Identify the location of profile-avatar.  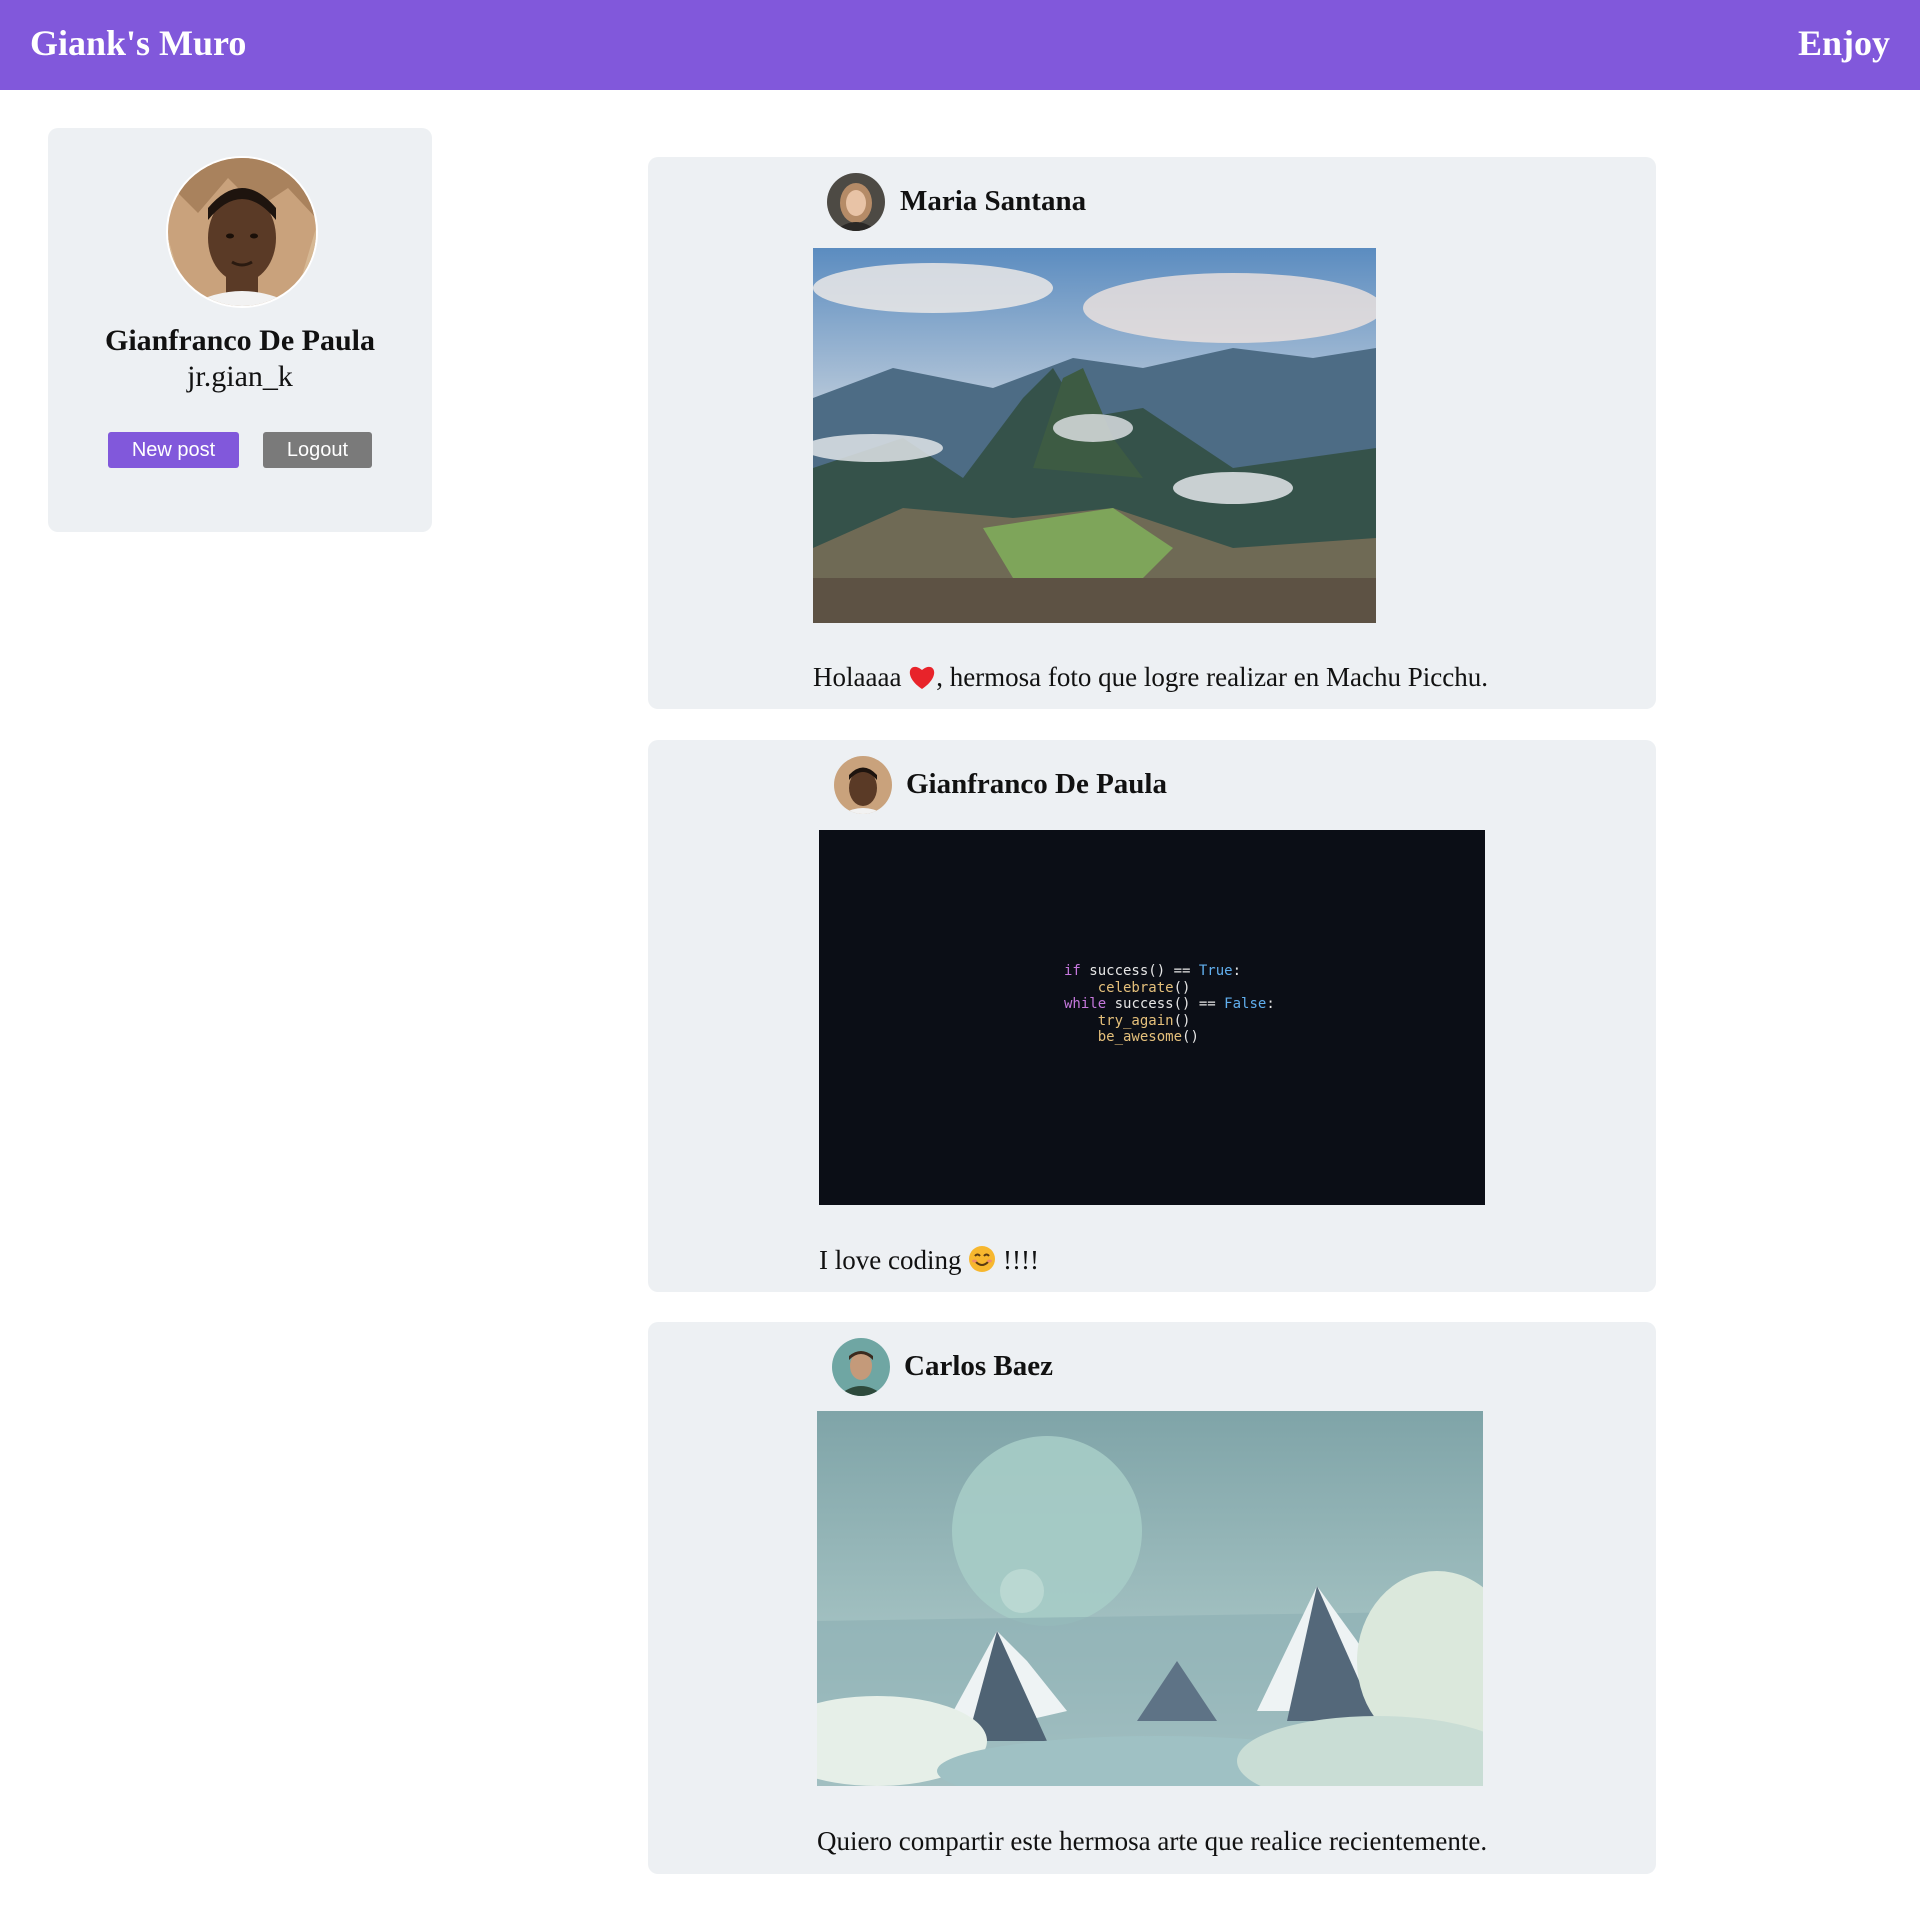
(242, 232).